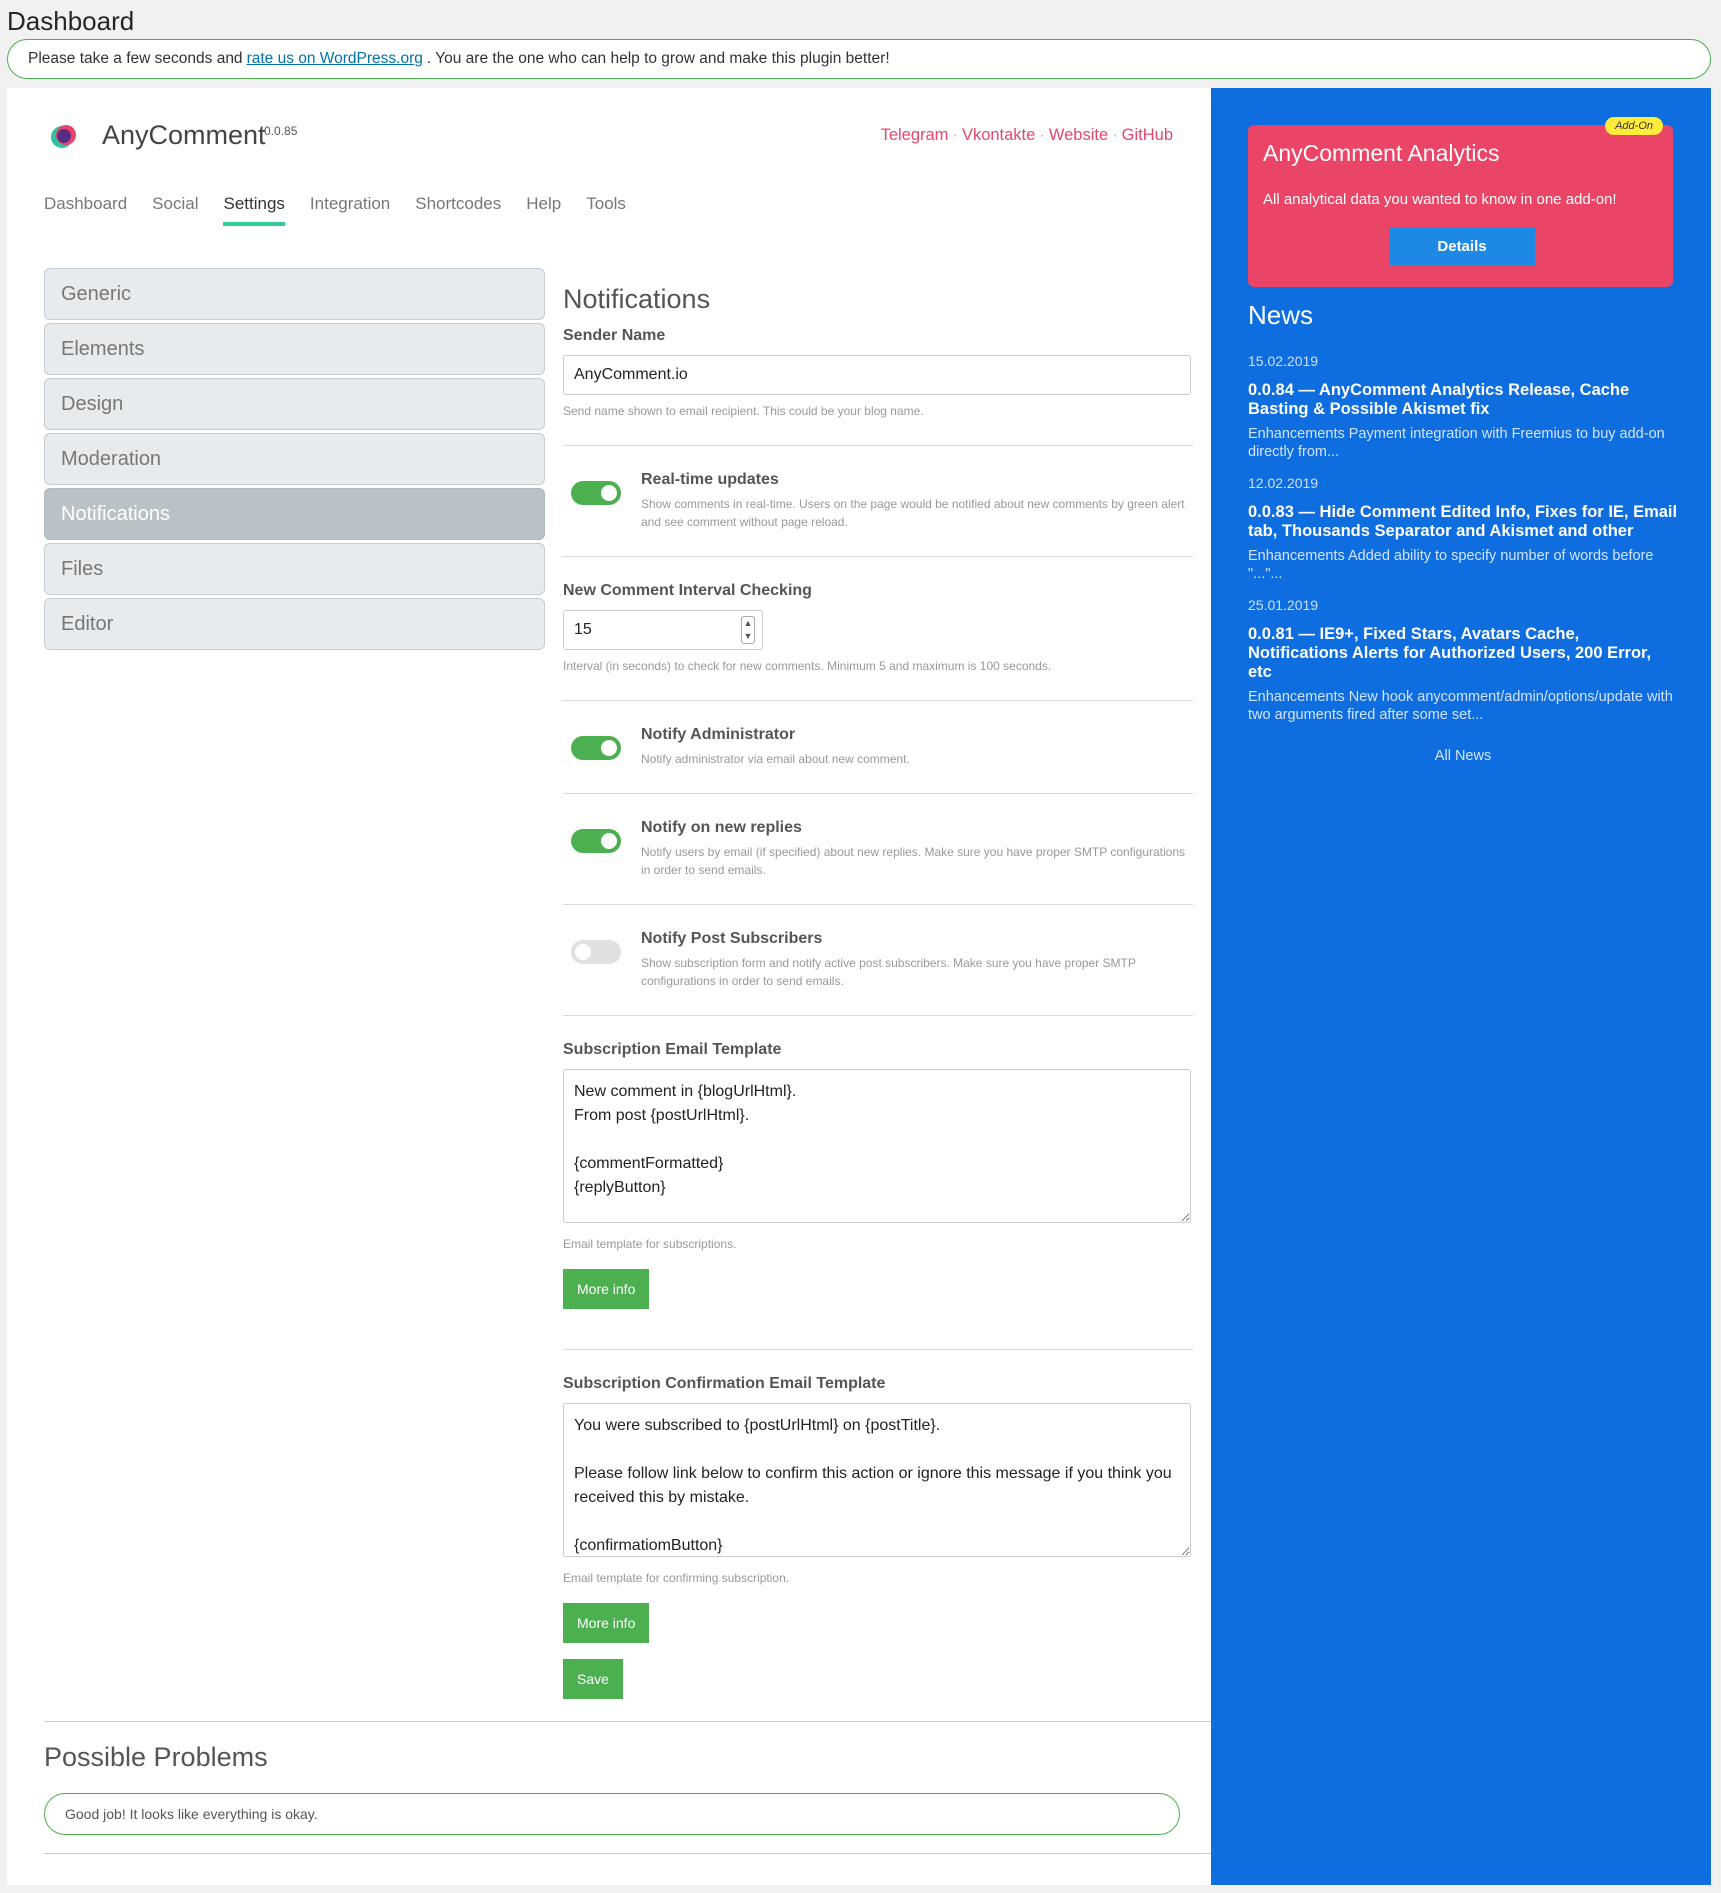 This screenshot has width=1721, height=1893. Describe the element at coordinates (184, 135) in the screenshot. I see `brand-name: AnyComment` at that location.